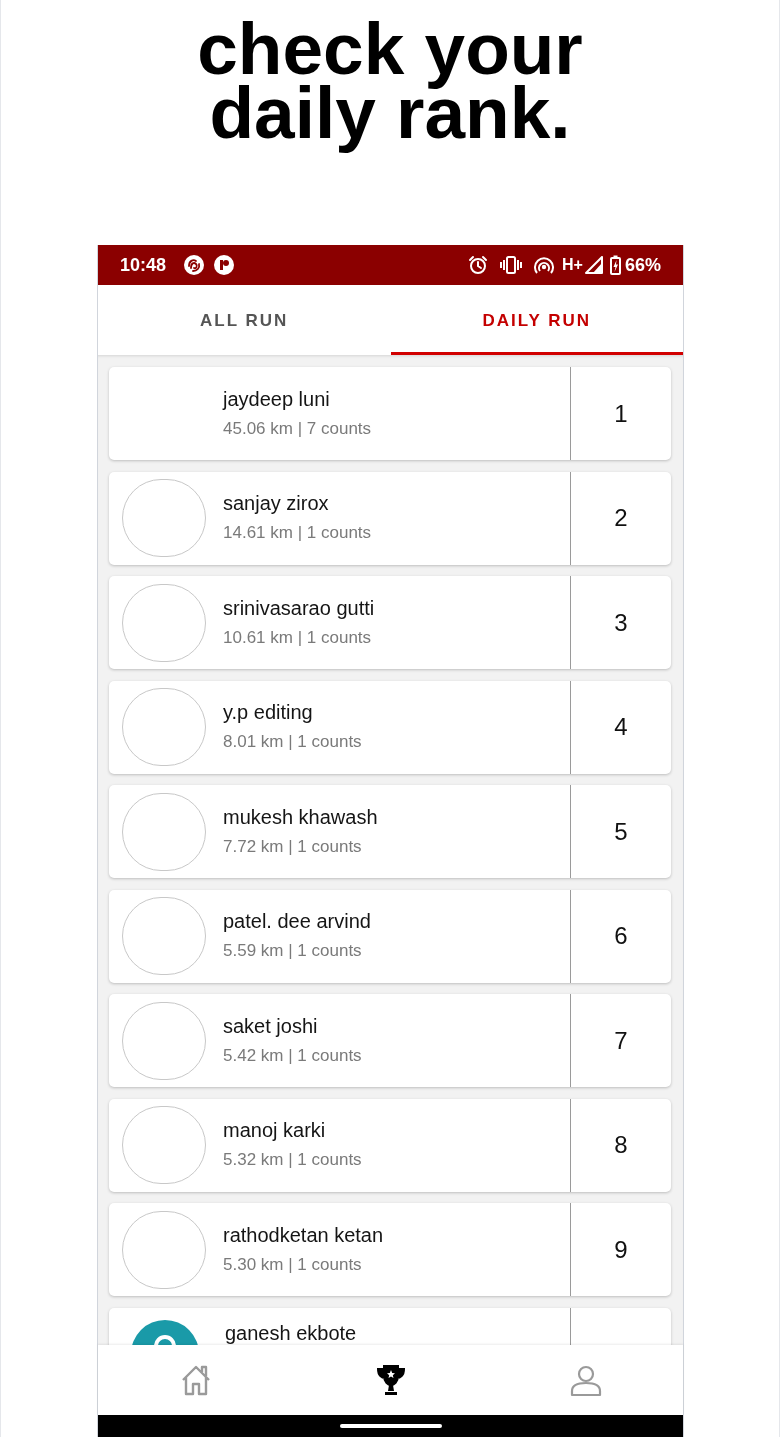 This screenshot has height=1437, width=780. Describe the element at coordinates (390, 622) in the screenshot. I see `leaderboard-card: srinivasarao gutti 10.61 km | 1 counts 3` at that location.